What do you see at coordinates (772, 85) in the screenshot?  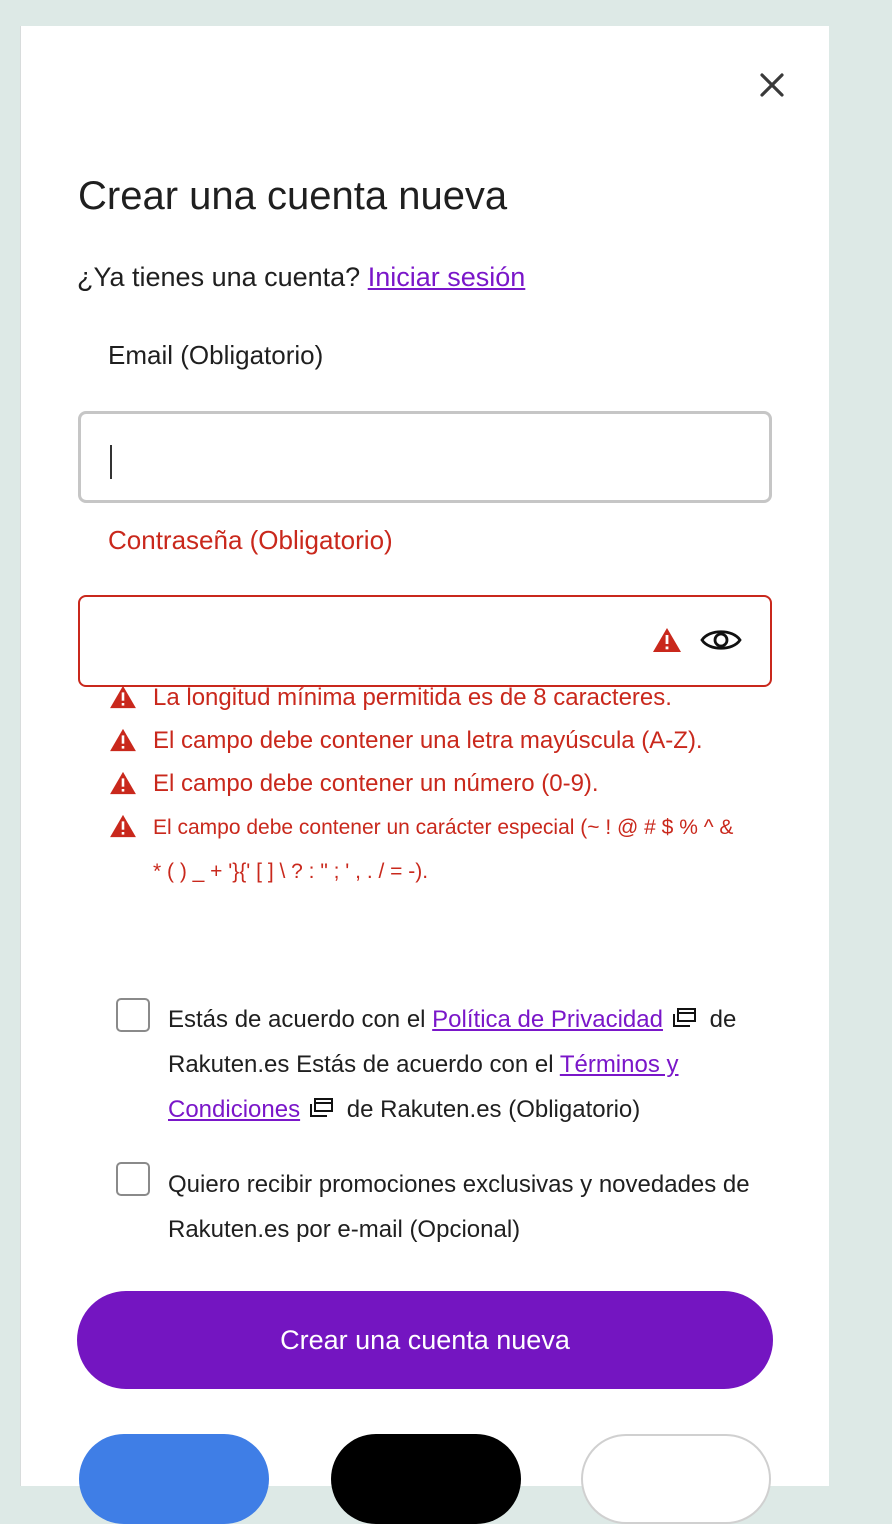 I see `close-icon` at bounding box center [772, 85].